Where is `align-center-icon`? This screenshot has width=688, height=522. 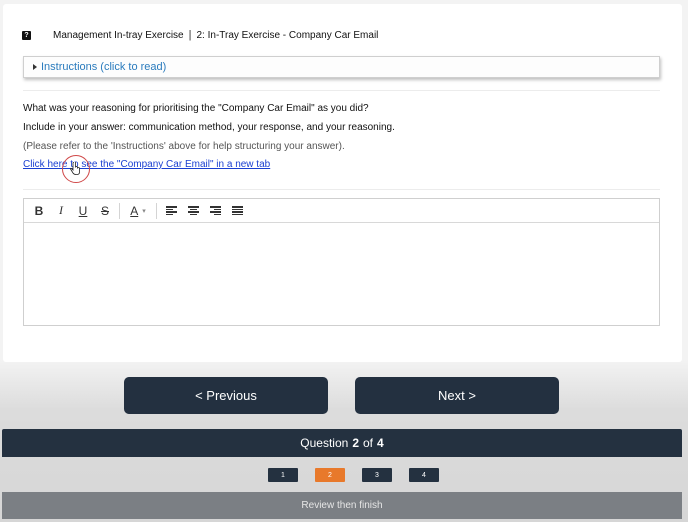
align-center-icon is located at coordinates (193, 210).